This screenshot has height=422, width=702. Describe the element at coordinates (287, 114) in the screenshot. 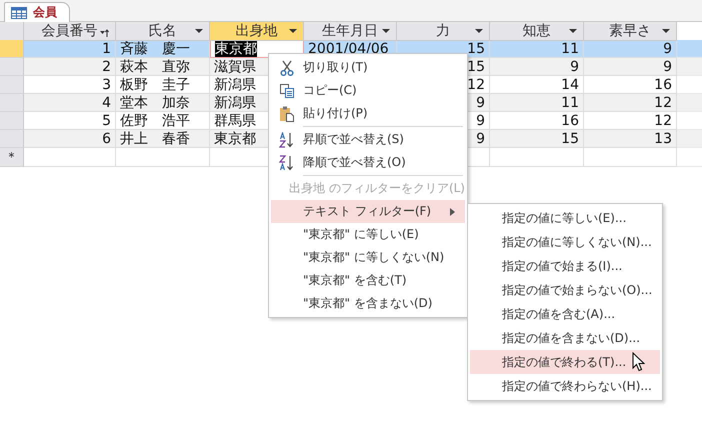

I see `clipboard-icon` at that location.